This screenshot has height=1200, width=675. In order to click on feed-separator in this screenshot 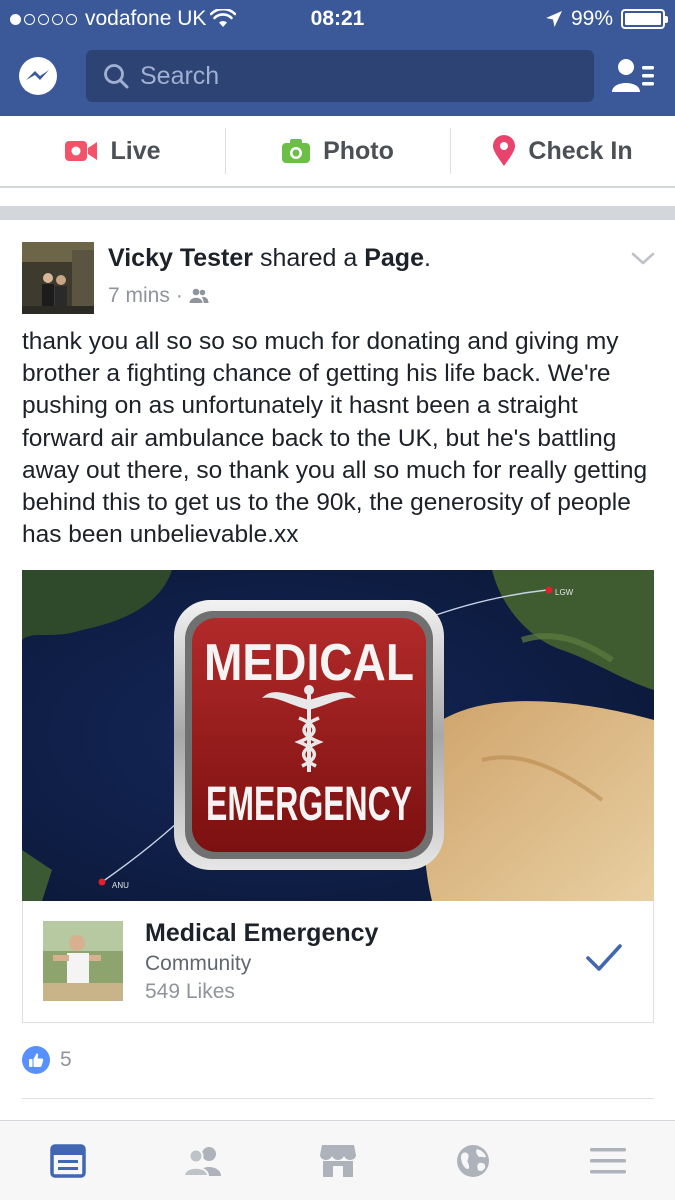, I will do `click(337, 213)`.